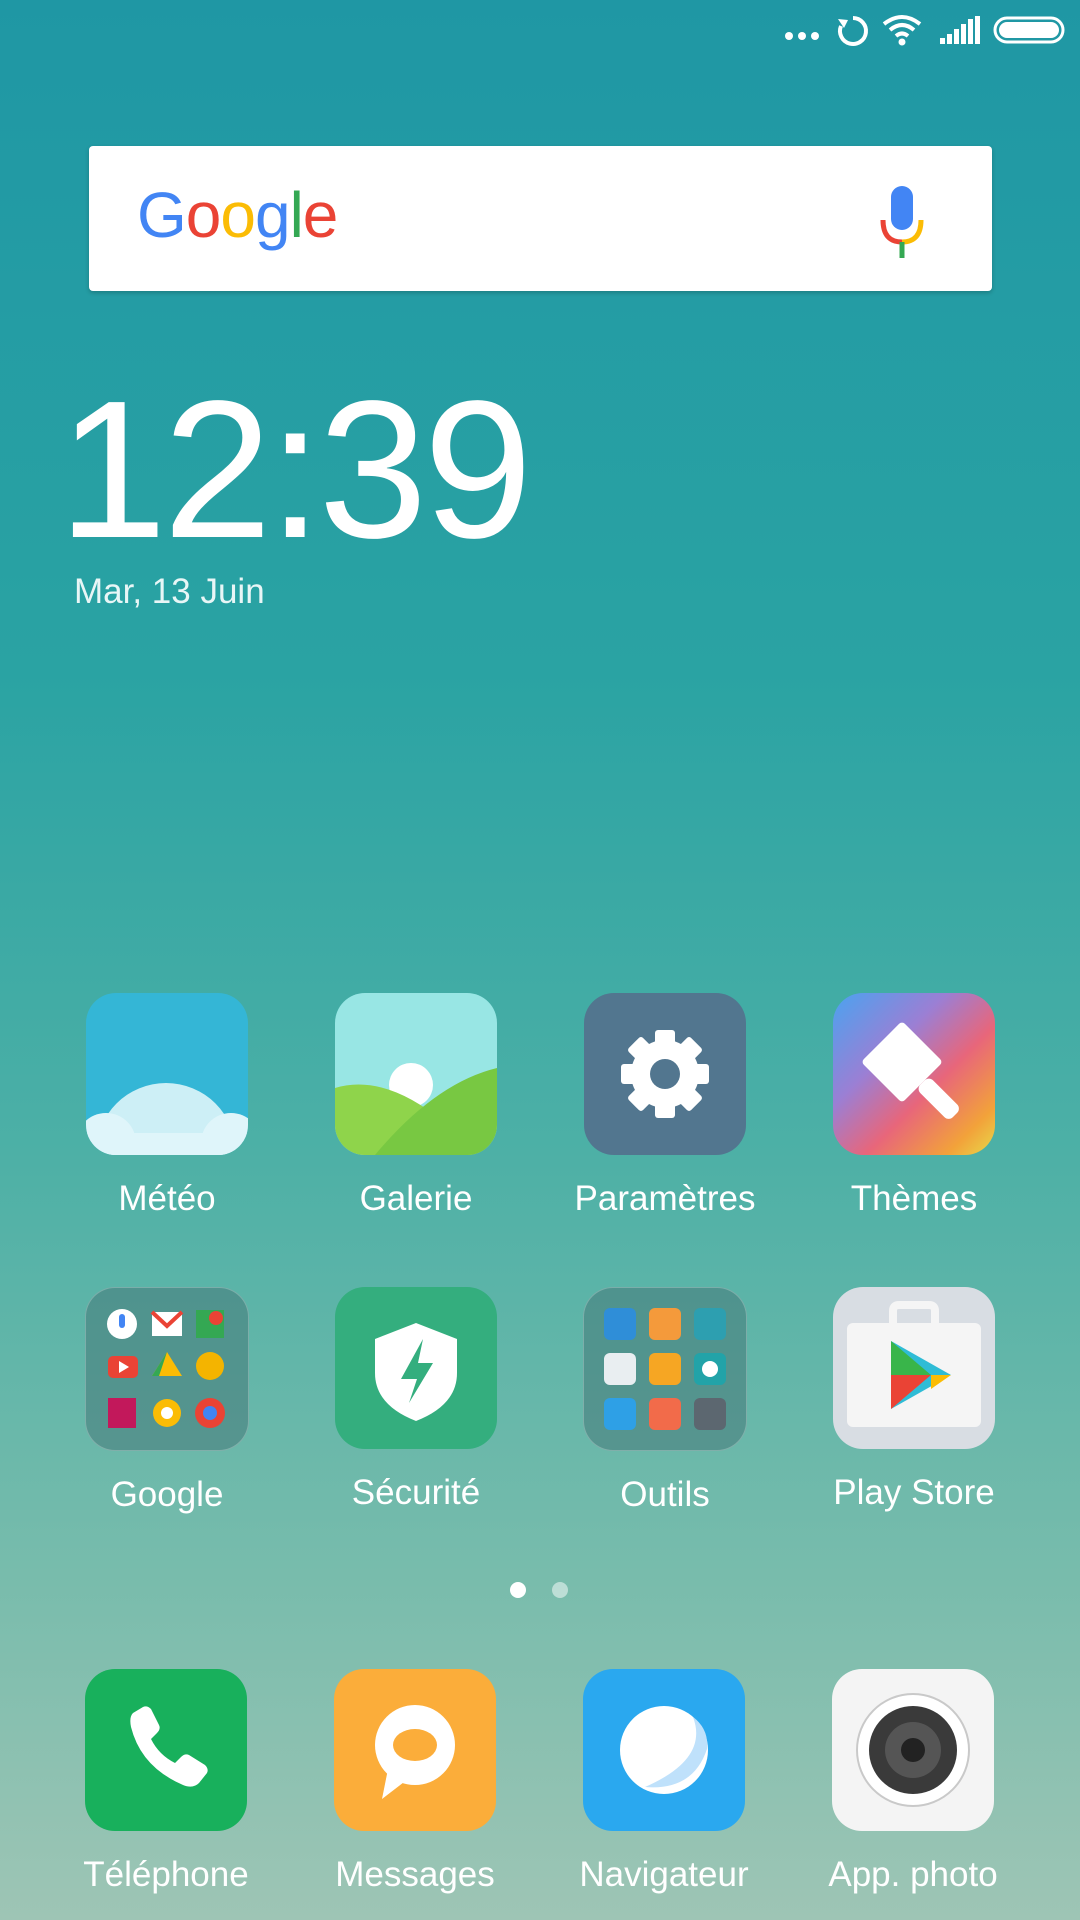  I want to click on browser-planet-icon, so click(664, 1750).